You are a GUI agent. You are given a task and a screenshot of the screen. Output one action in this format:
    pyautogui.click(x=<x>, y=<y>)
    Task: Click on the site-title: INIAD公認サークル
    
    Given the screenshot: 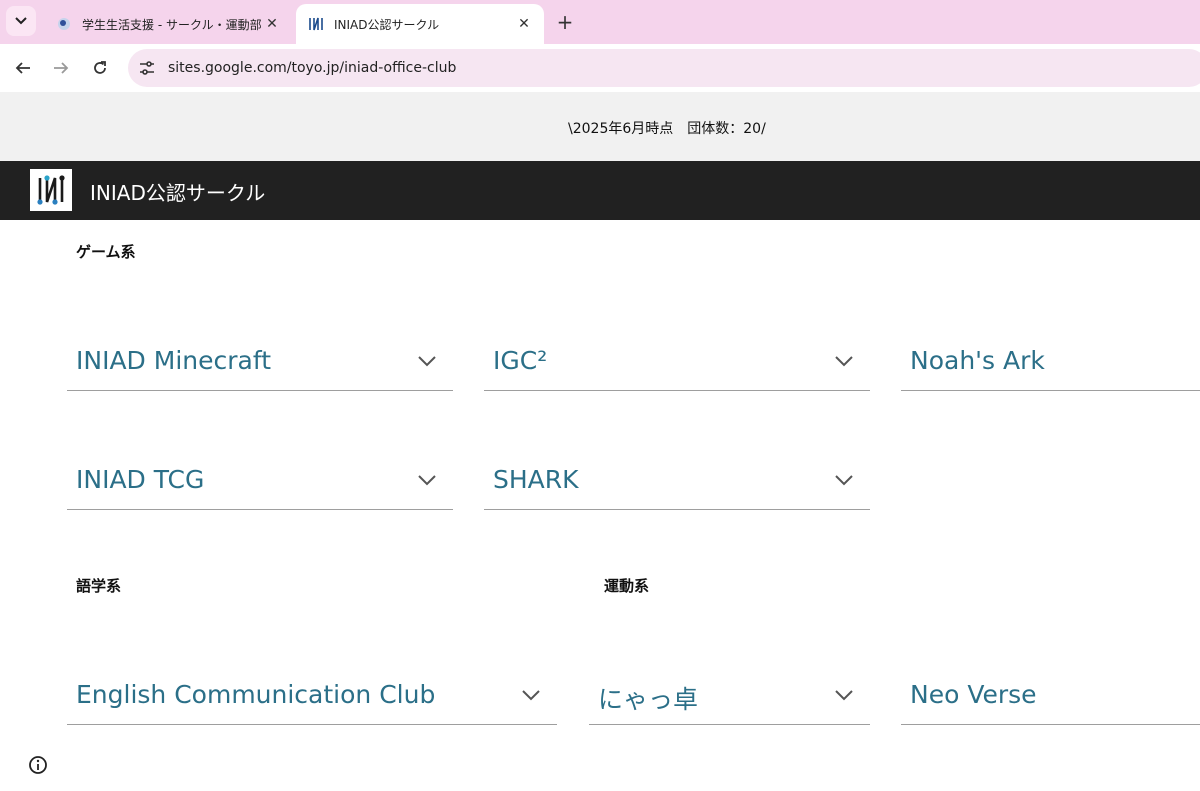 What is the action you would take?
    pyautogui.click(x=177, y=191)
    